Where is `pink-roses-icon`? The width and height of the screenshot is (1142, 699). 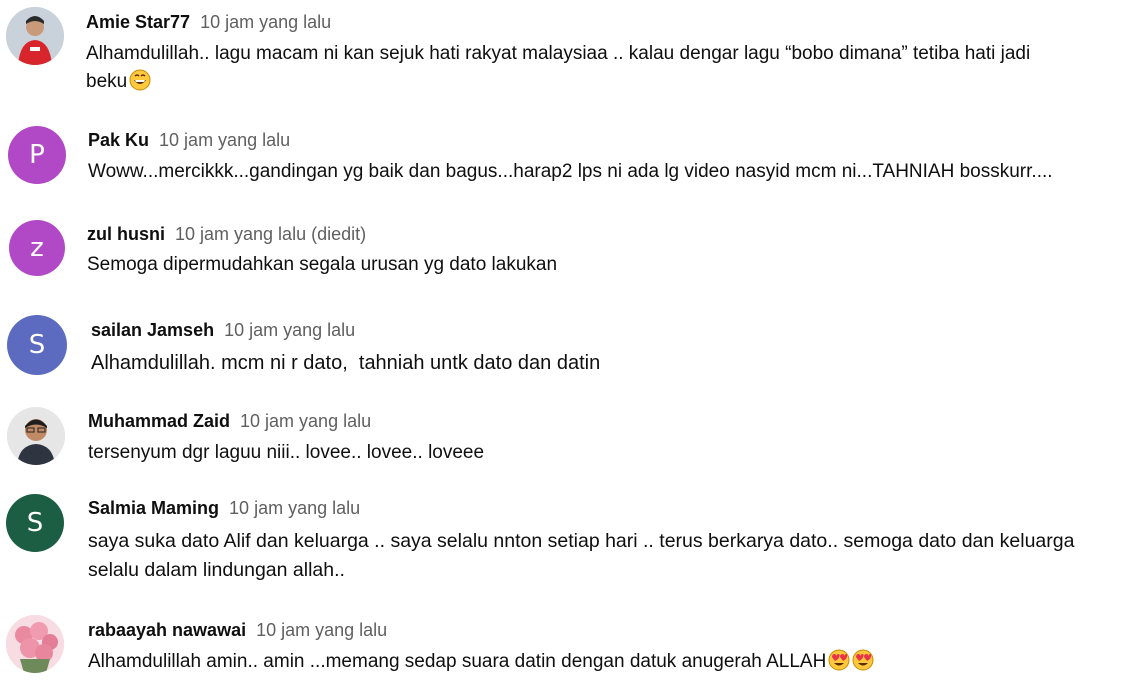 pink-roses-icon is located at coordinates (35, 644).